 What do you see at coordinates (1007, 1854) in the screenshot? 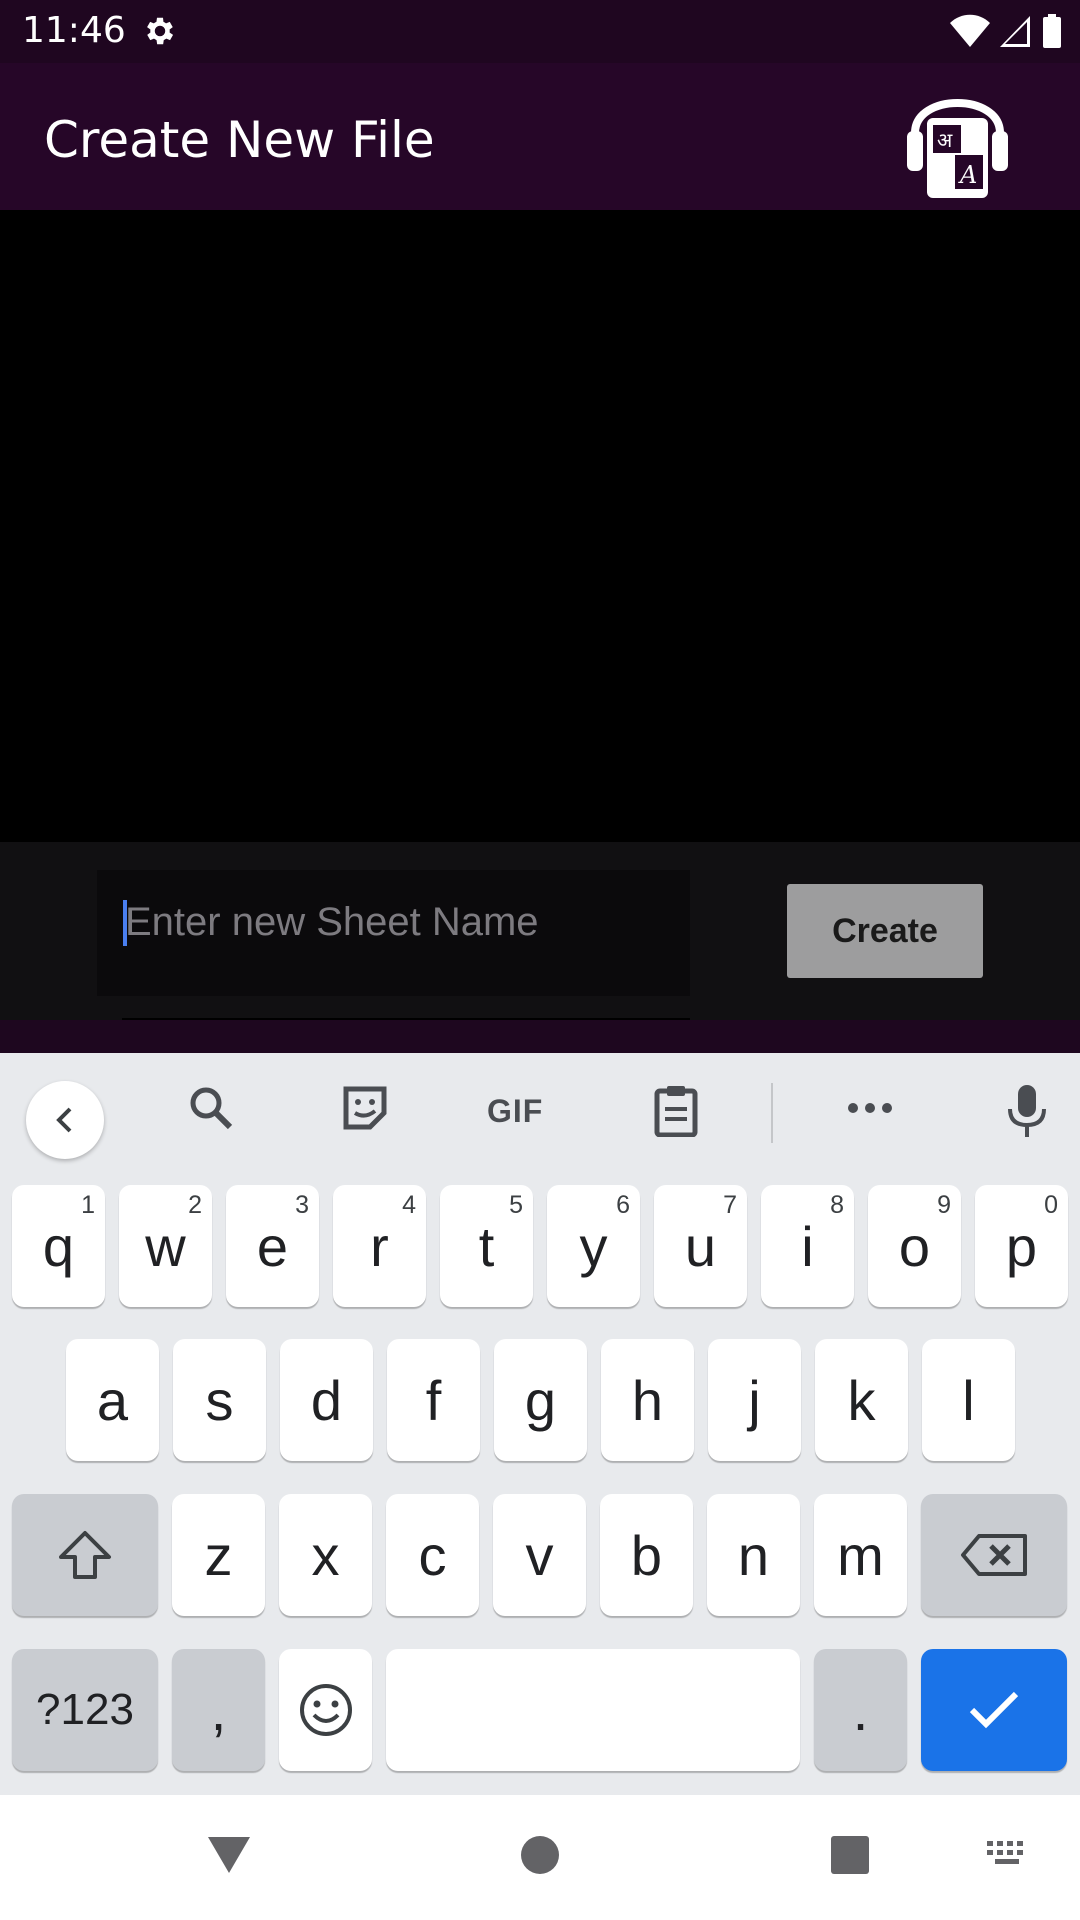
I see `keyboard-switch-icon` at bounding box center [1007, 1854].